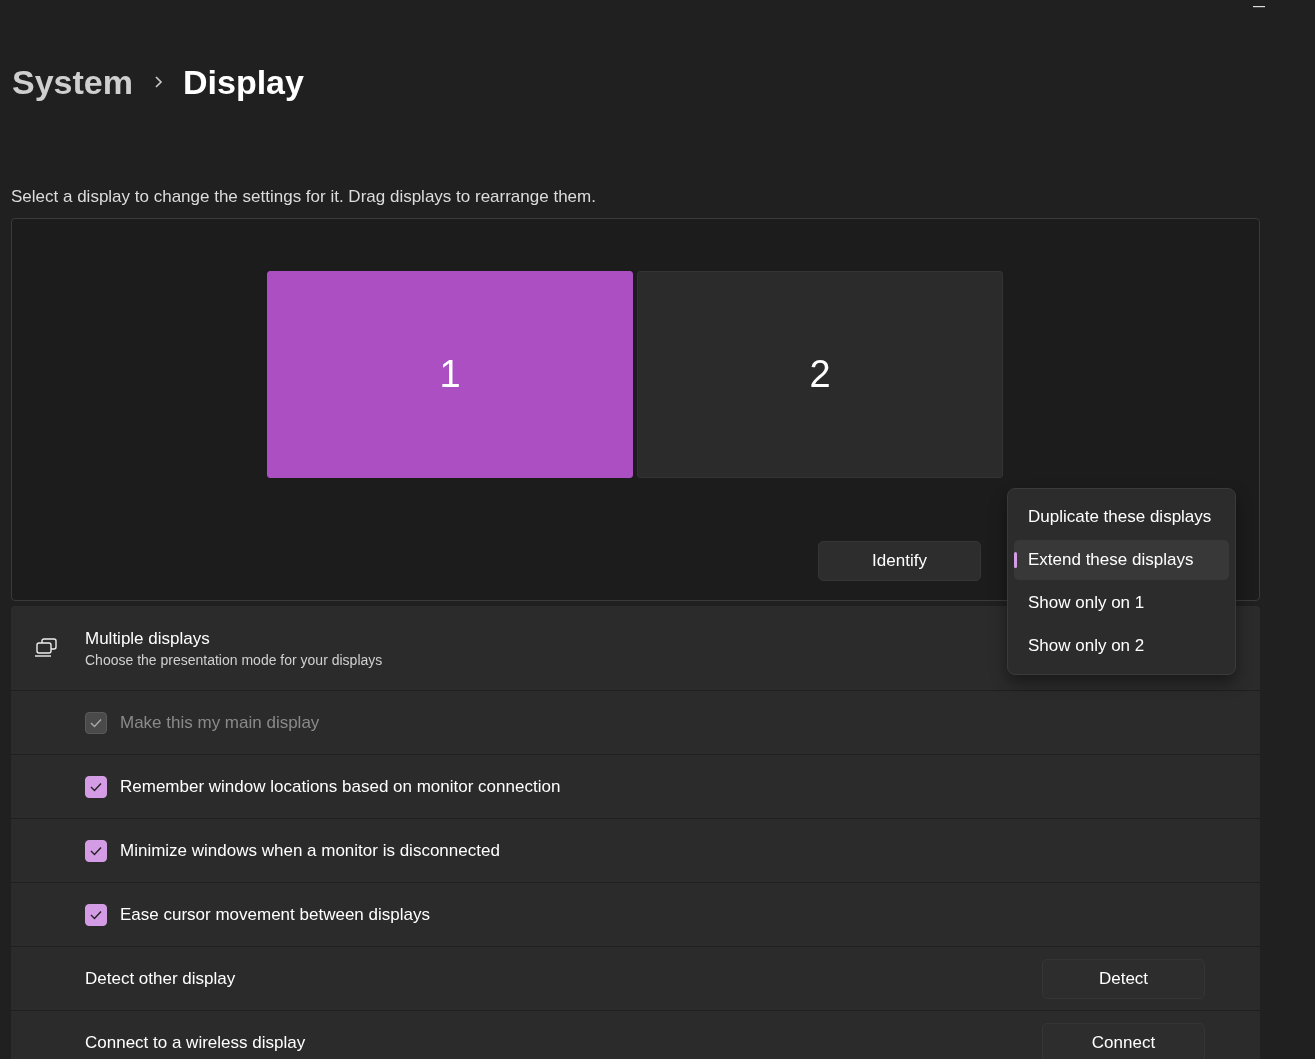  Describe the element at coordinates (148, 638) in the screenshot. I see `section-title: Multiple displays` at that location.